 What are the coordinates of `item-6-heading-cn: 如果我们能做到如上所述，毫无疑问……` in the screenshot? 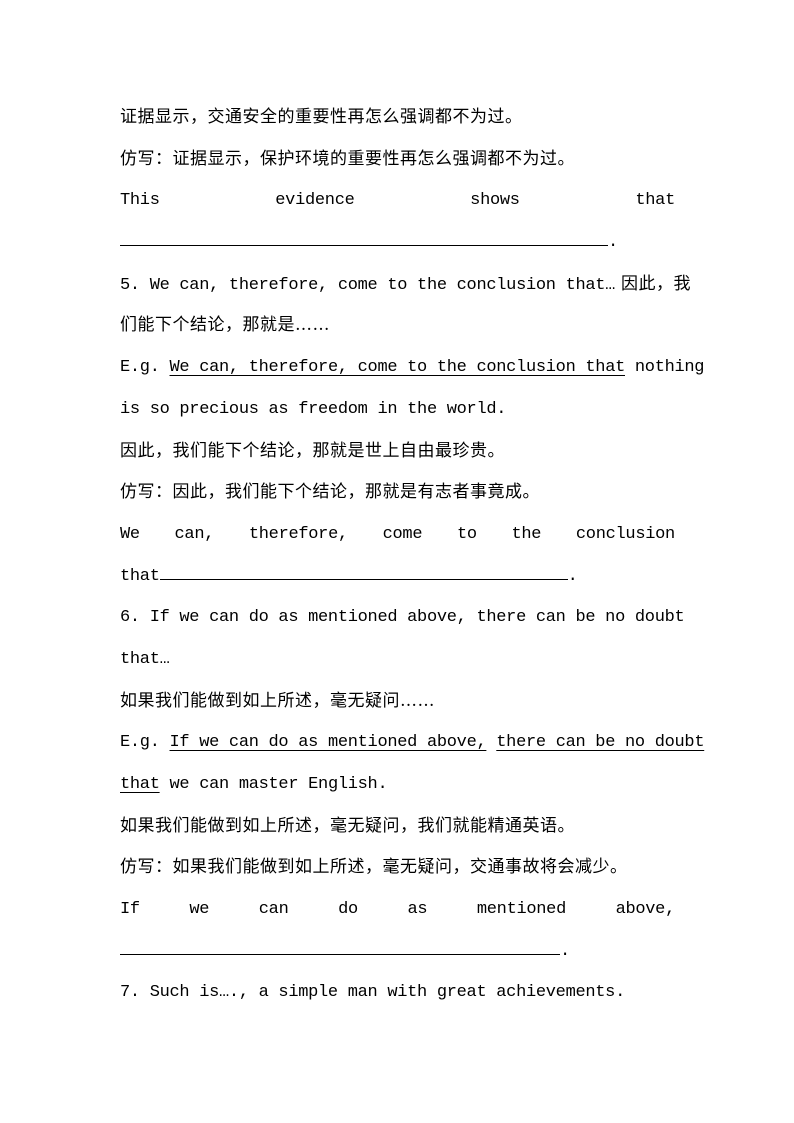 It's located at (277, 700).